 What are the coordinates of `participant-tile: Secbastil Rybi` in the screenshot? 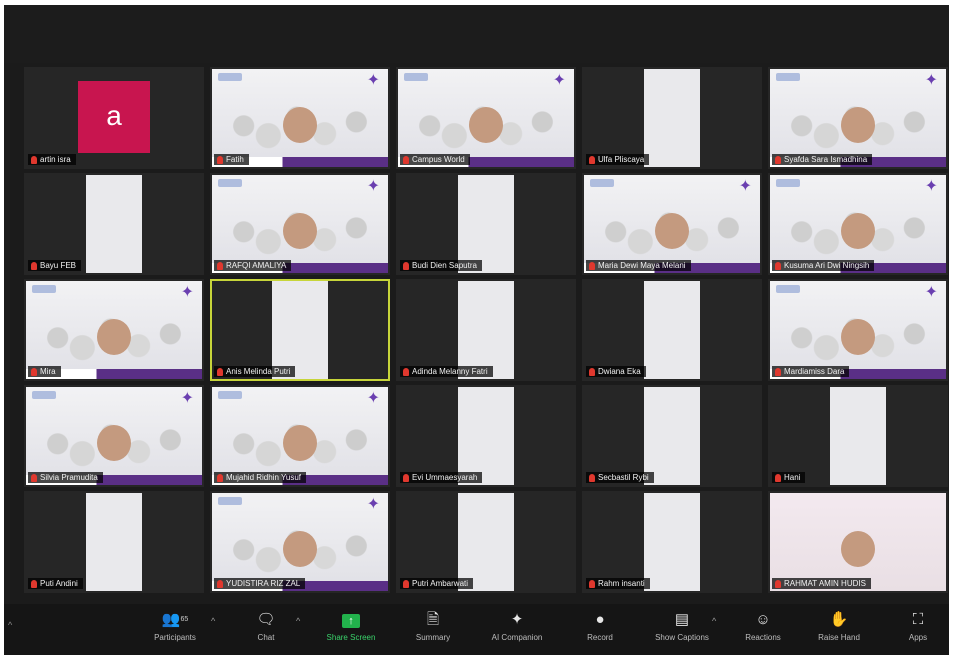 It's located at (672, 436).